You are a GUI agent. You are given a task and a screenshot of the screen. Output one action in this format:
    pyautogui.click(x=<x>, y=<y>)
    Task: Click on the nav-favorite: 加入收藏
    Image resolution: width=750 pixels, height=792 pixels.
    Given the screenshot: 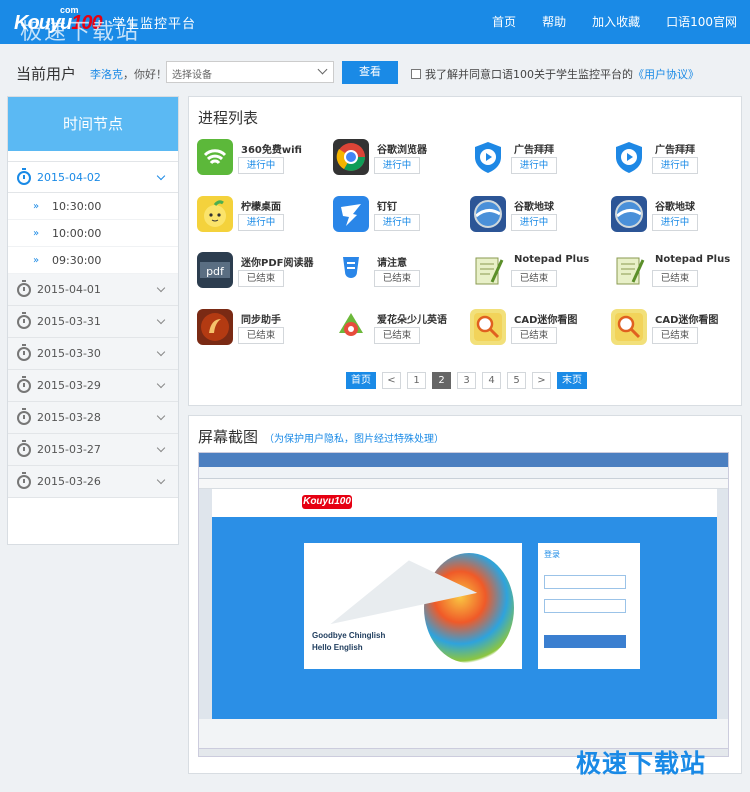 What is the action you would take?
    pyautogui.click(x=616, y=22)
    